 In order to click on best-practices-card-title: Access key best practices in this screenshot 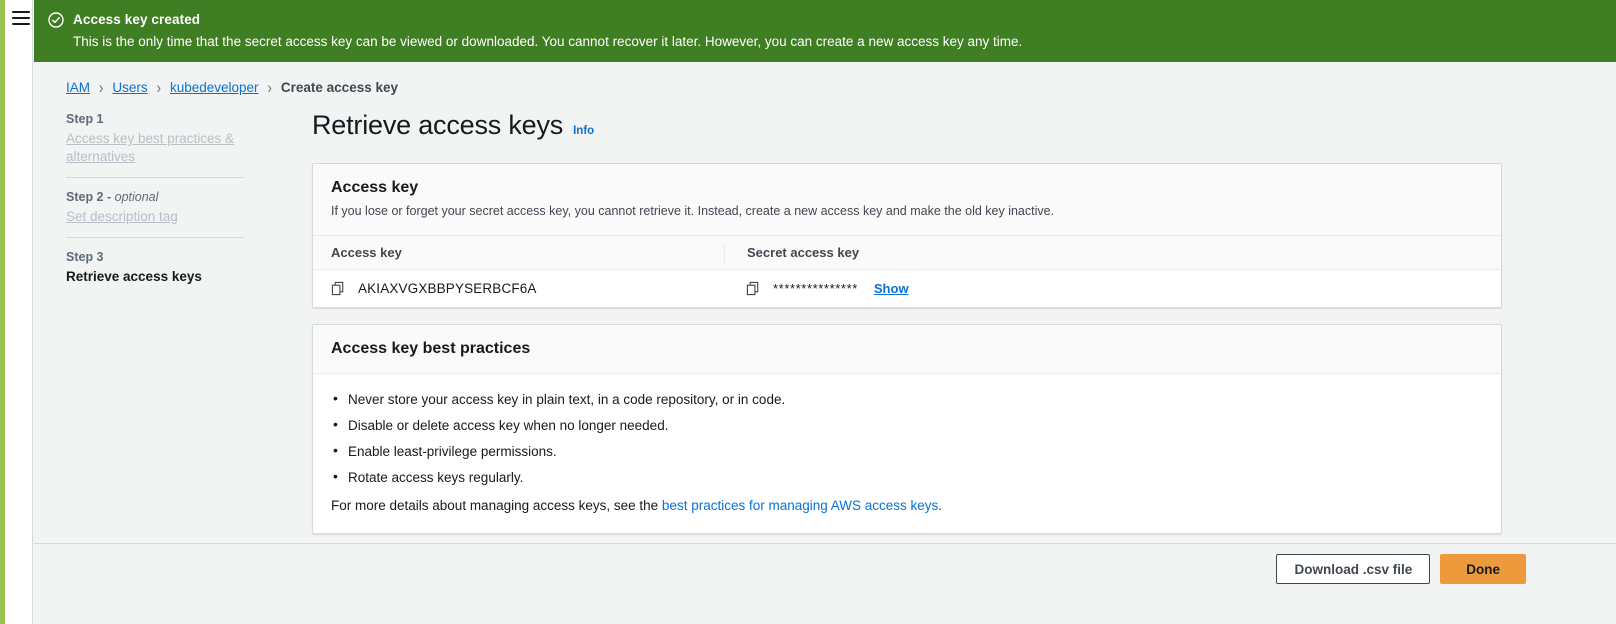, I will do `click(431, 348)`.